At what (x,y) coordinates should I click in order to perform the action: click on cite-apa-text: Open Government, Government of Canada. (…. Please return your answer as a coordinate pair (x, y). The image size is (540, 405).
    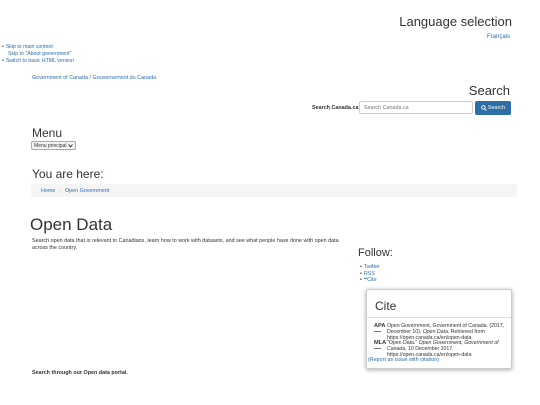
    Looking at the image, I should click on (449, 332).